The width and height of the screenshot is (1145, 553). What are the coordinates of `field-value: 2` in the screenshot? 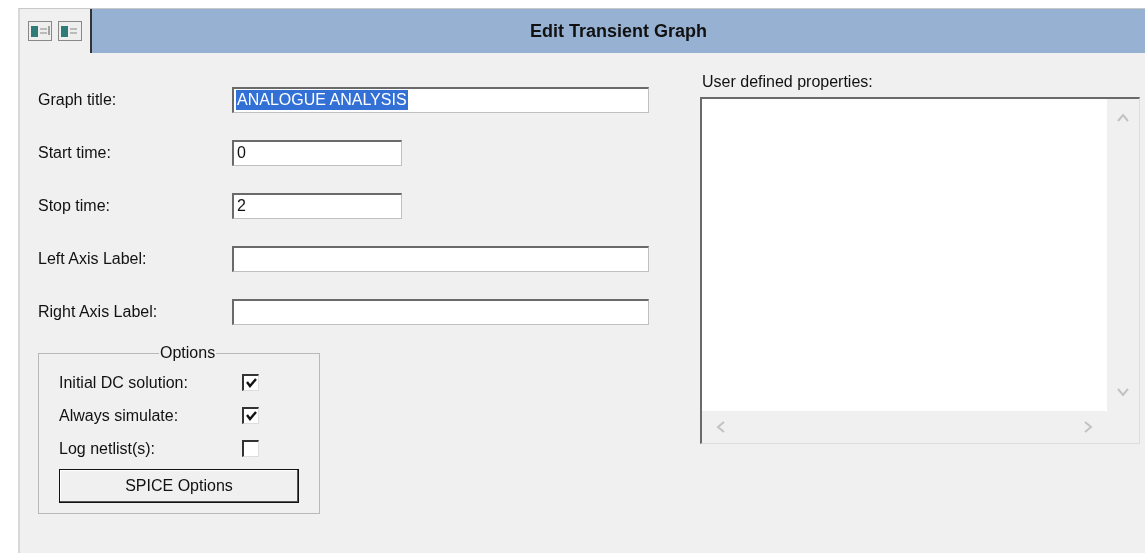 It's located at (241, 206).